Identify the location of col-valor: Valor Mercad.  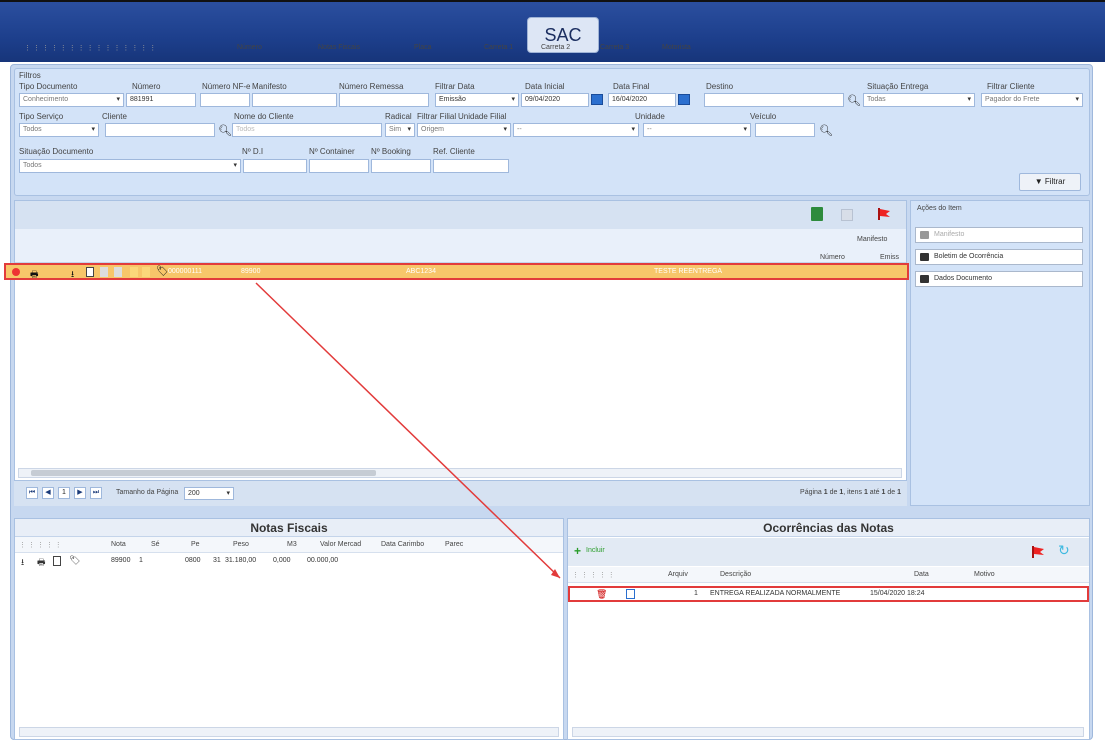
(340, 544).